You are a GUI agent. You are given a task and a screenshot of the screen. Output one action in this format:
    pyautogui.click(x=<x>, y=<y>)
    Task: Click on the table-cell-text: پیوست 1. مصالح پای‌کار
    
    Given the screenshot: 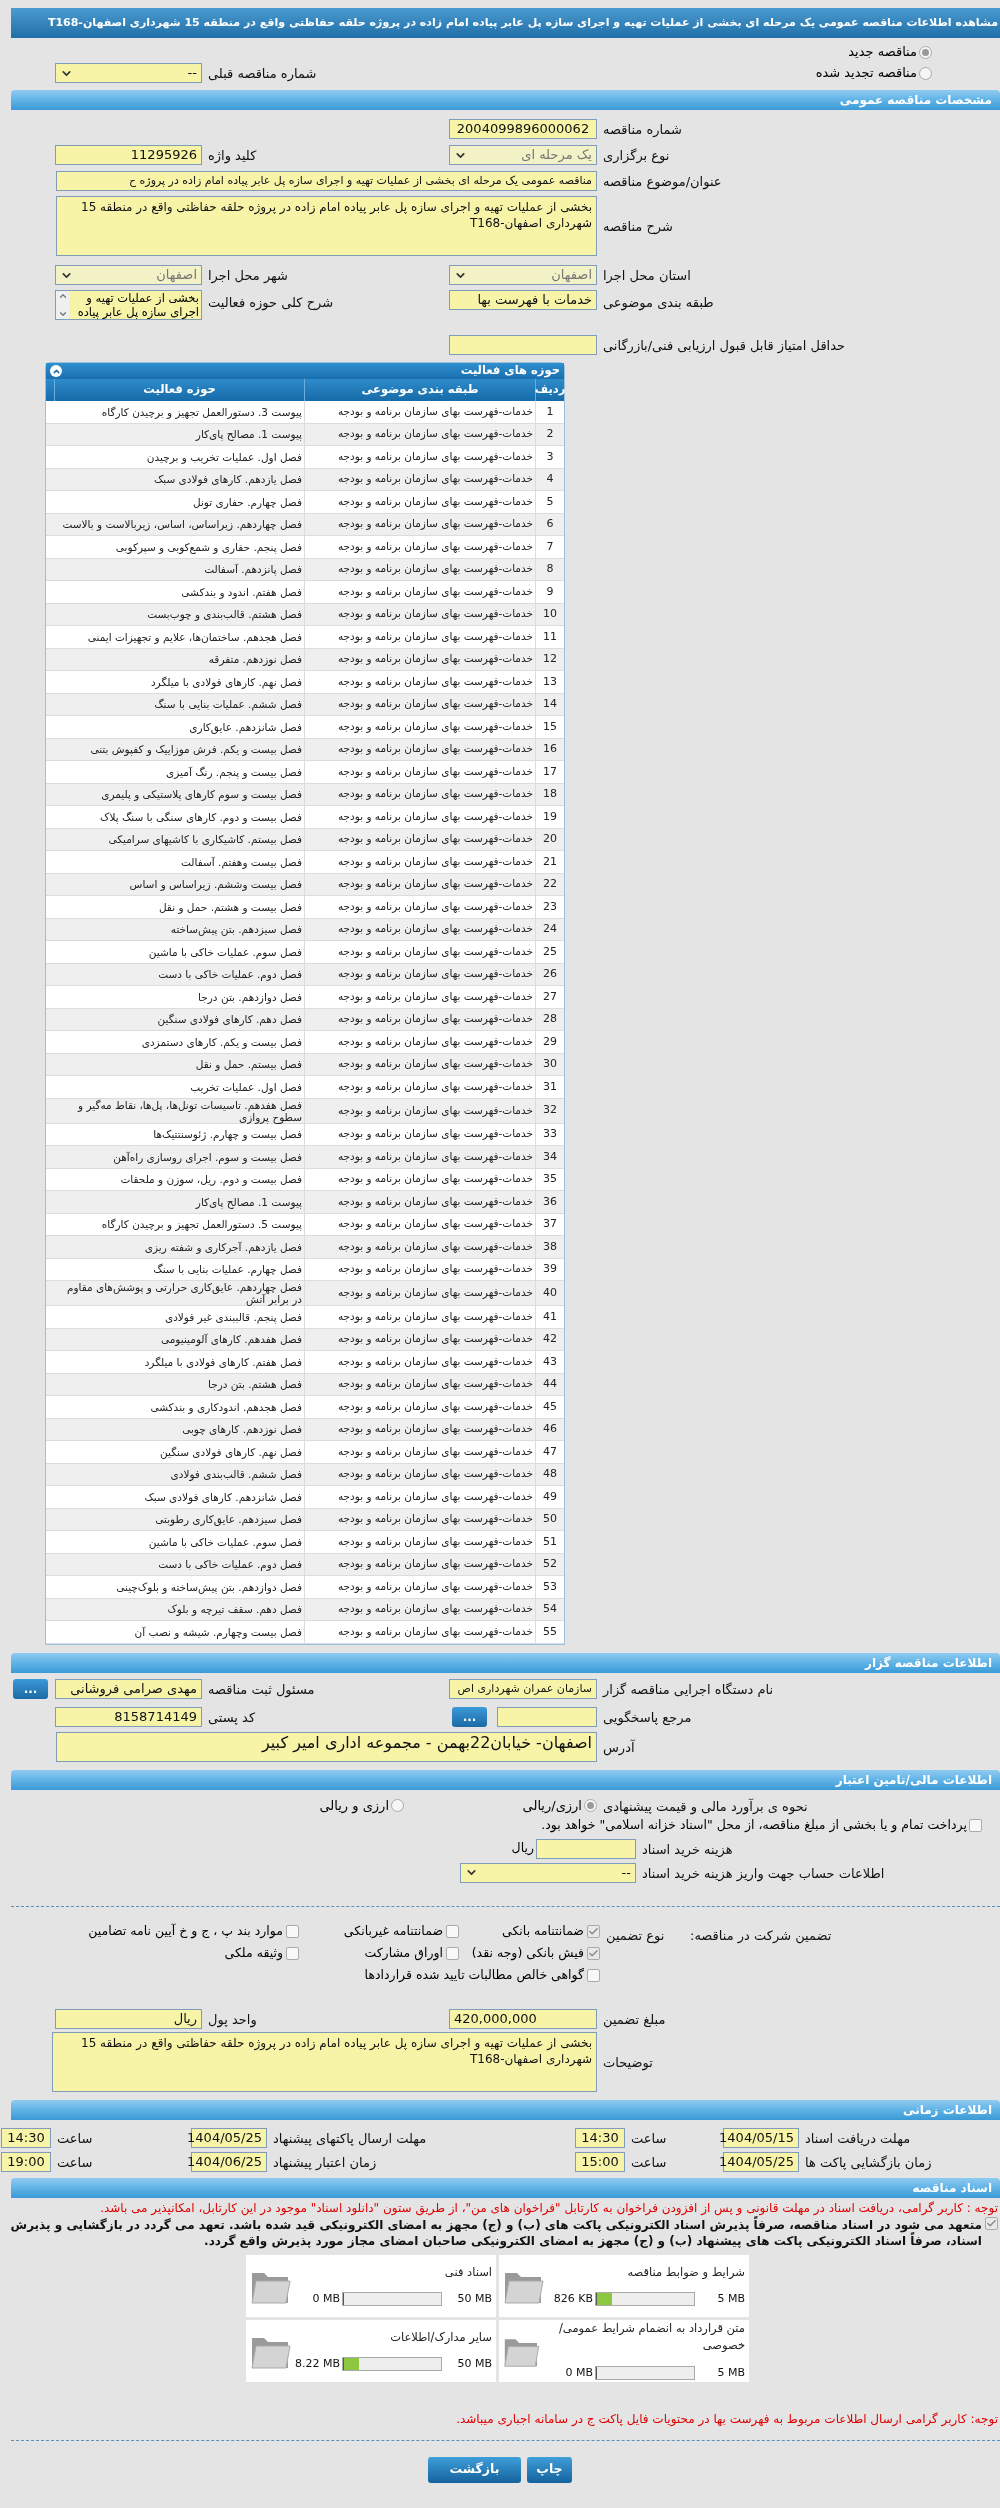 What is the action you would take?
    pyautogui.click(x=248, y=435)
    